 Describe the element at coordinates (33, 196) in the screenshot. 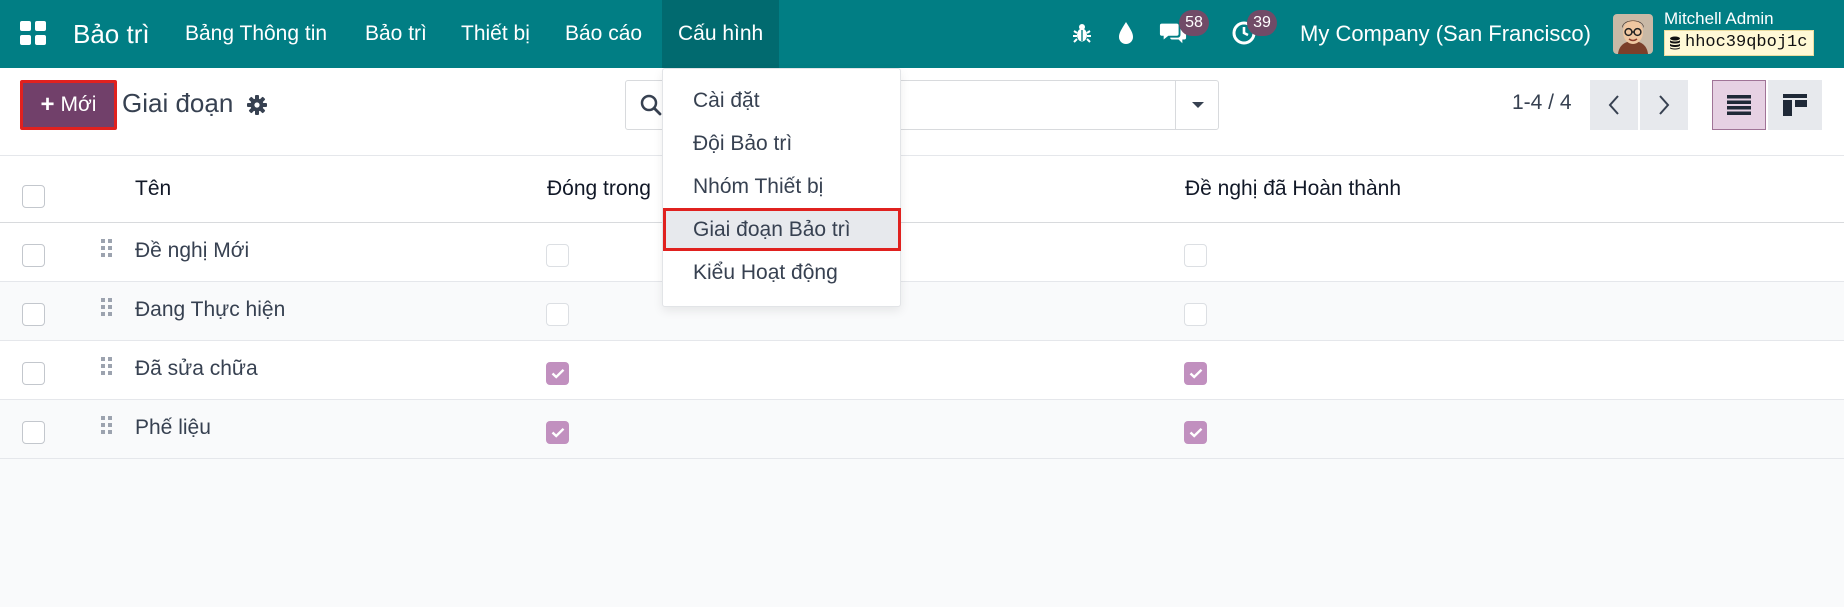

I see `select-all-checkbox` at that location.